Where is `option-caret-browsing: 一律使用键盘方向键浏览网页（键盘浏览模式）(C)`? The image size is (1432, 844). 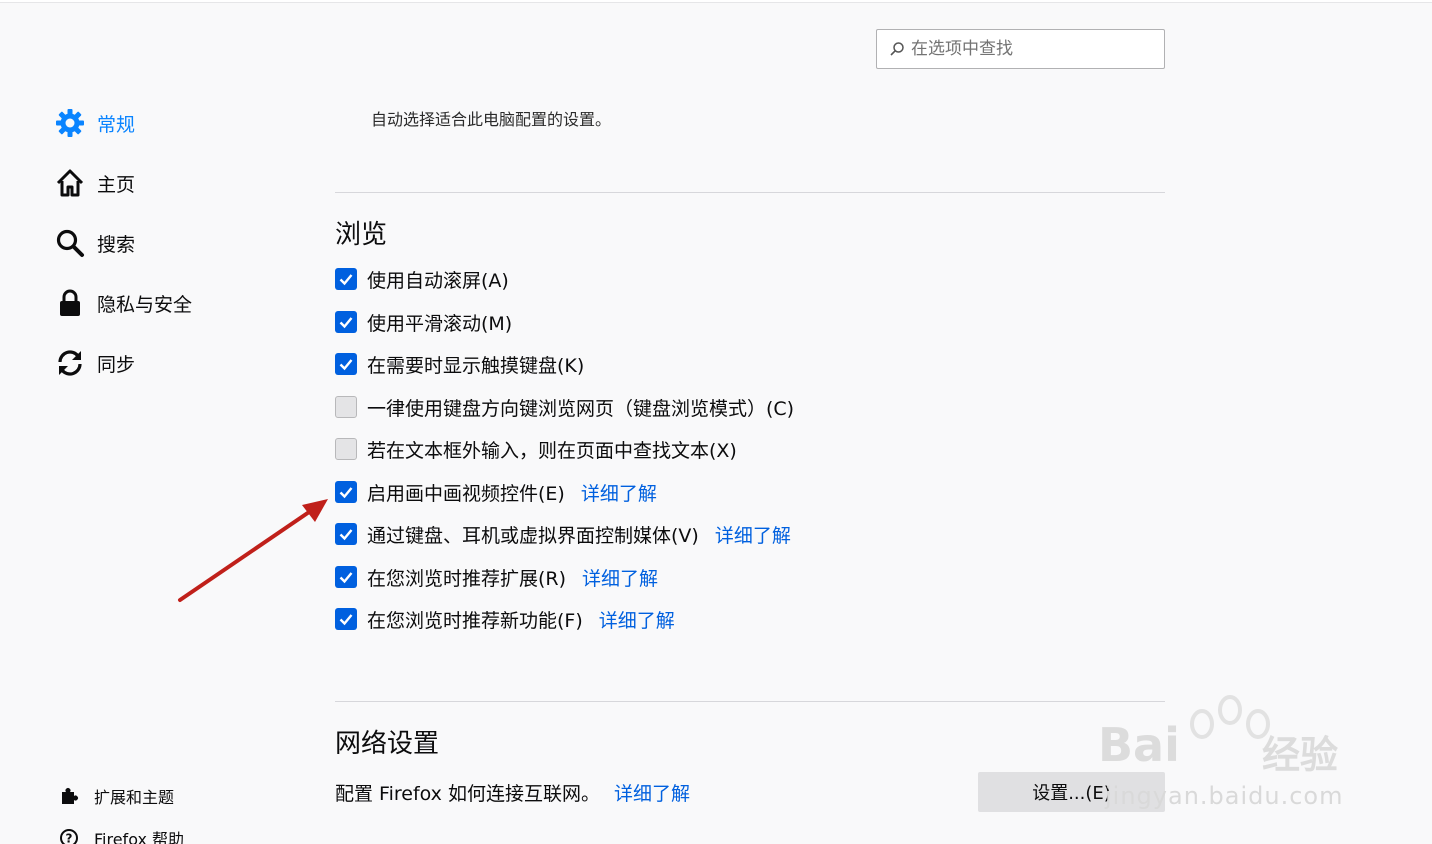
option-caret-browsing: 一律使用键盘方向键浏览网页（键盘浏览模式）(C) is located at coordinates (565, 407).